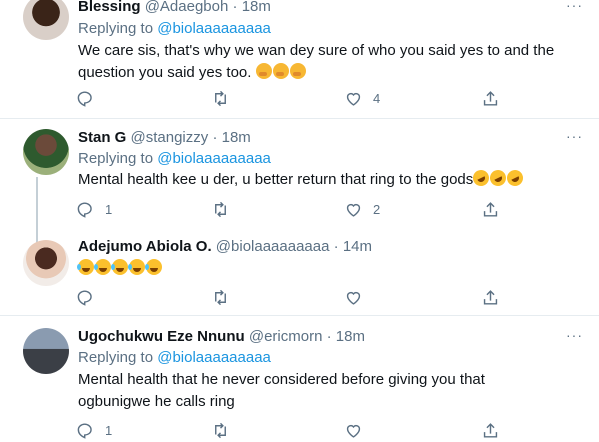 Image resolution: width=599 pixels, height=442 pixels. What do you see at coordinates (357, 246) in the screenshot?
I see `timestamp: 14m` at bounding box center [357, 246].